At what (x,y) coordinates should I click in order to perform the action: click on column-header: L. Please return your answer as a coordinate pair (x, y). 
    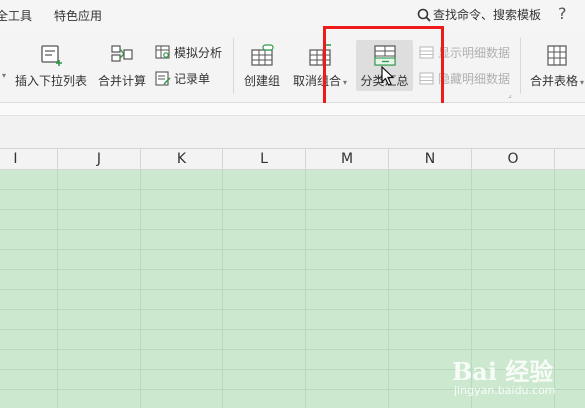
    Looking at the image, I should click on (264, 159).